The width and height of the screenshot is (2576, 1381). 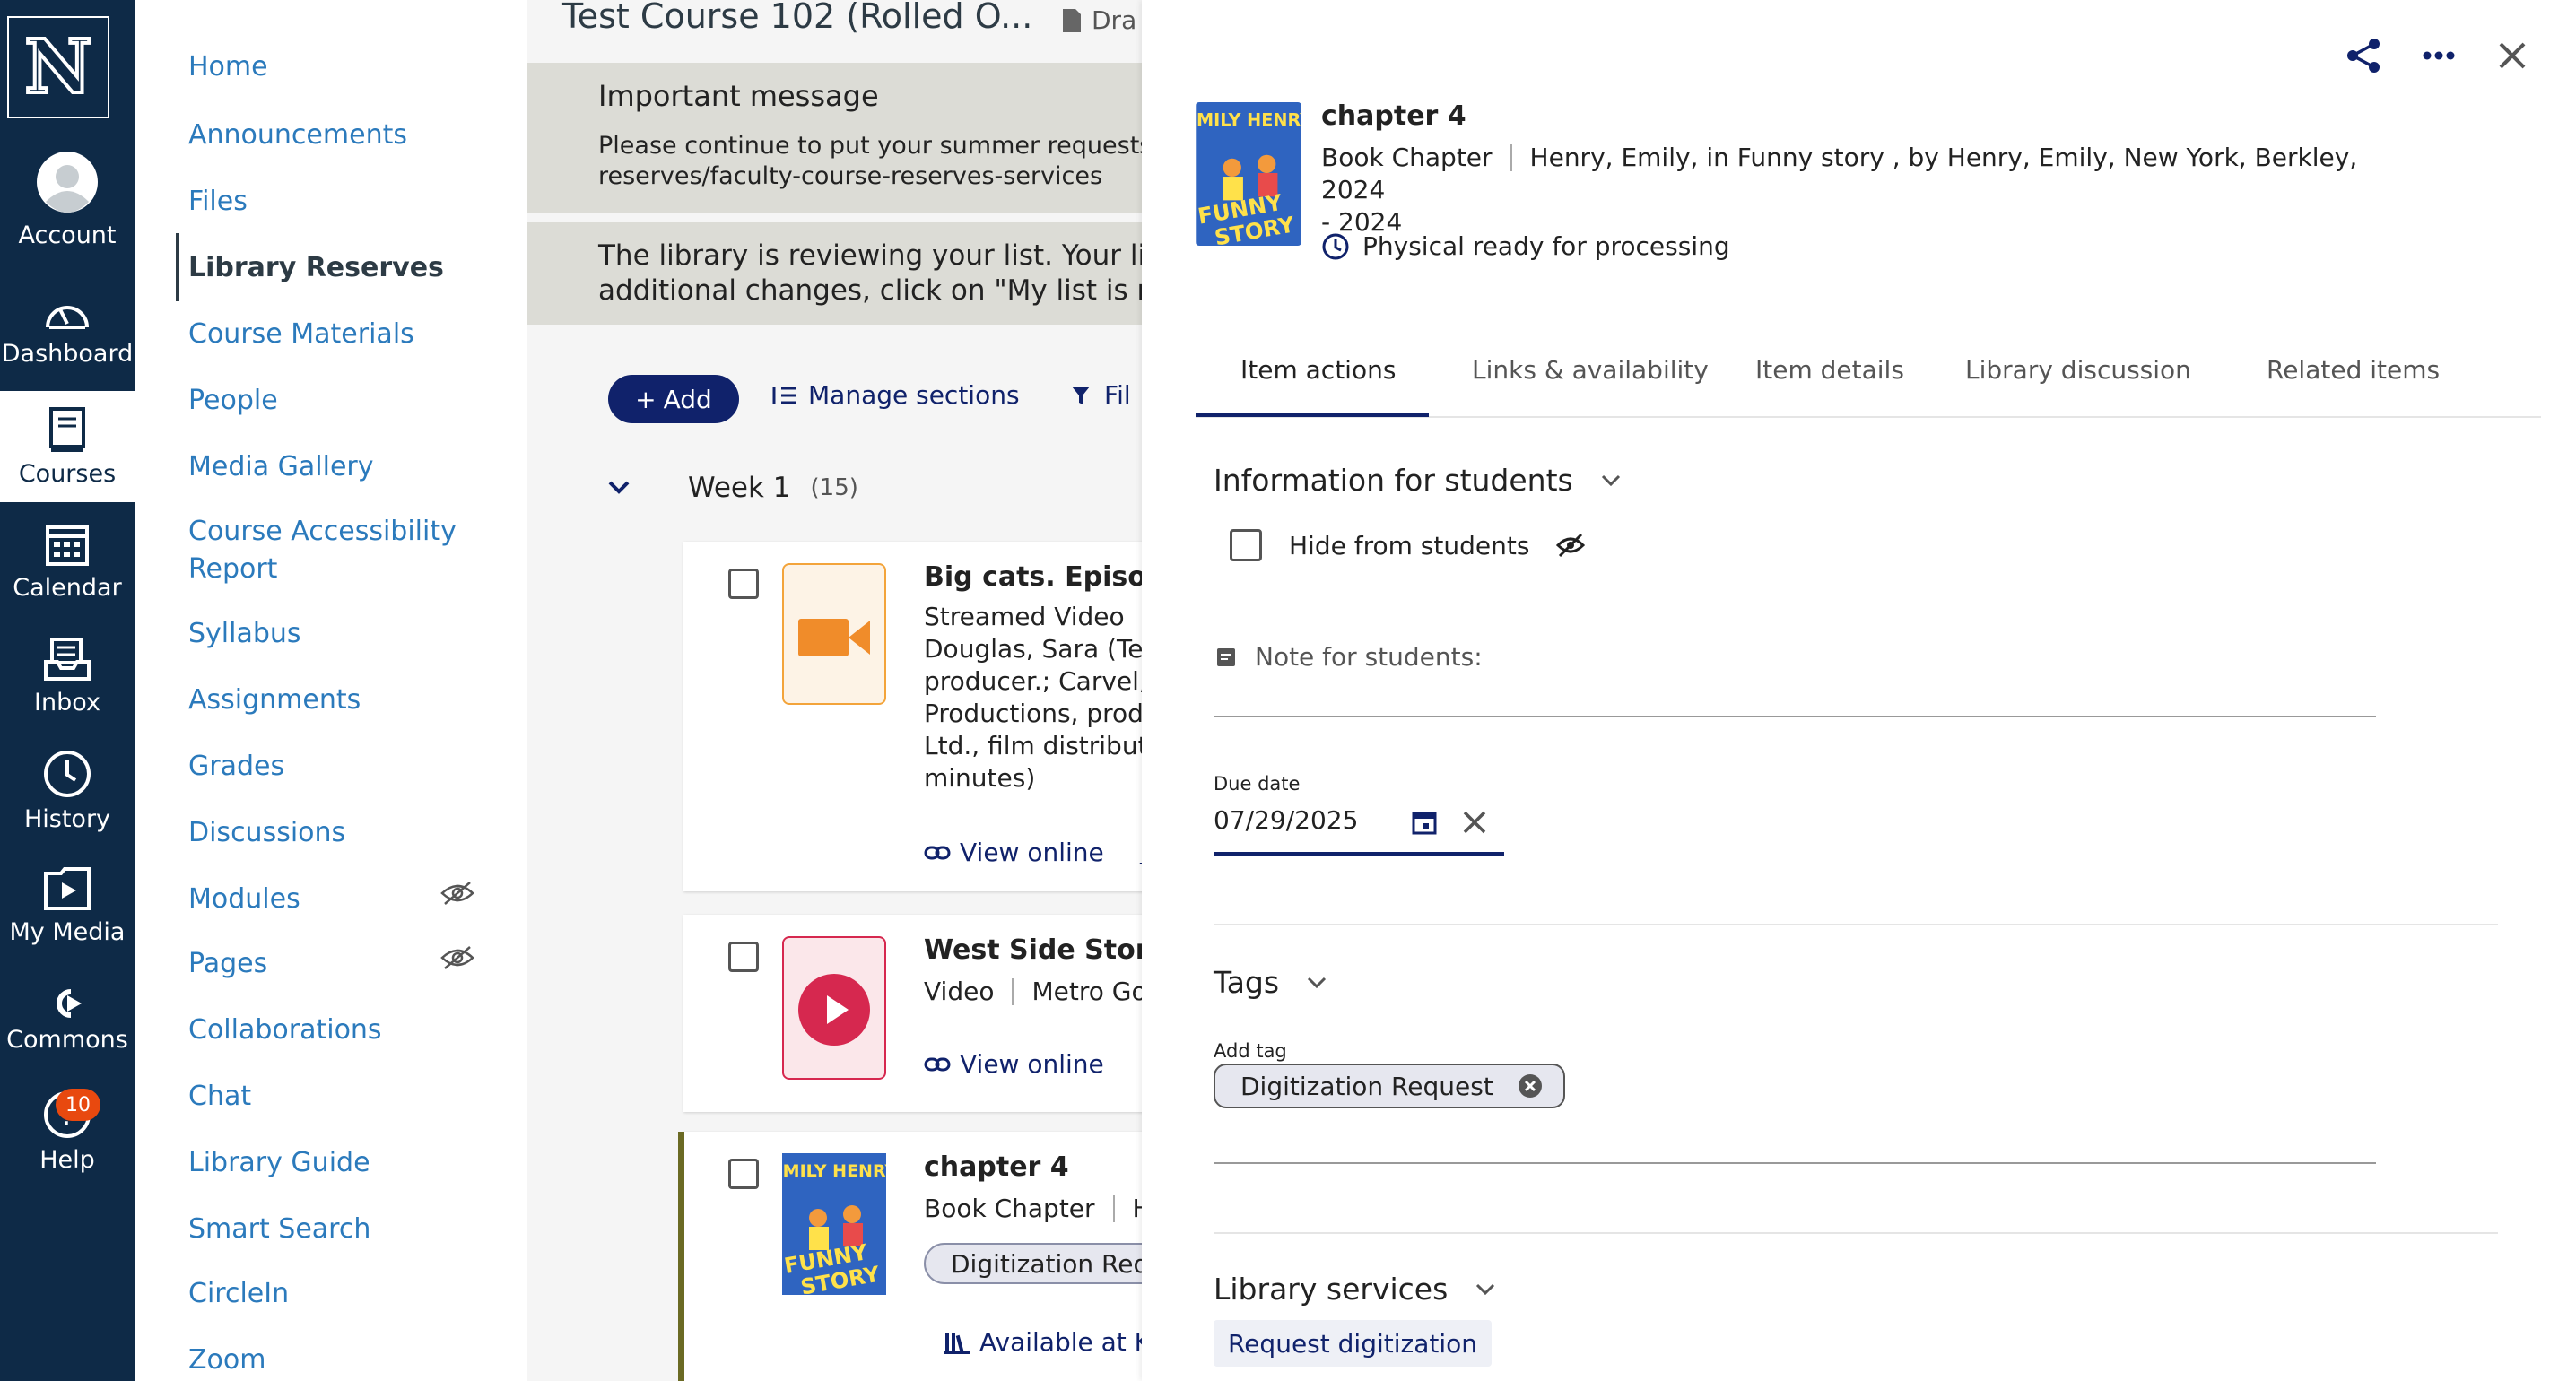 I want to click on account-icon, so click(x=67, y=182).